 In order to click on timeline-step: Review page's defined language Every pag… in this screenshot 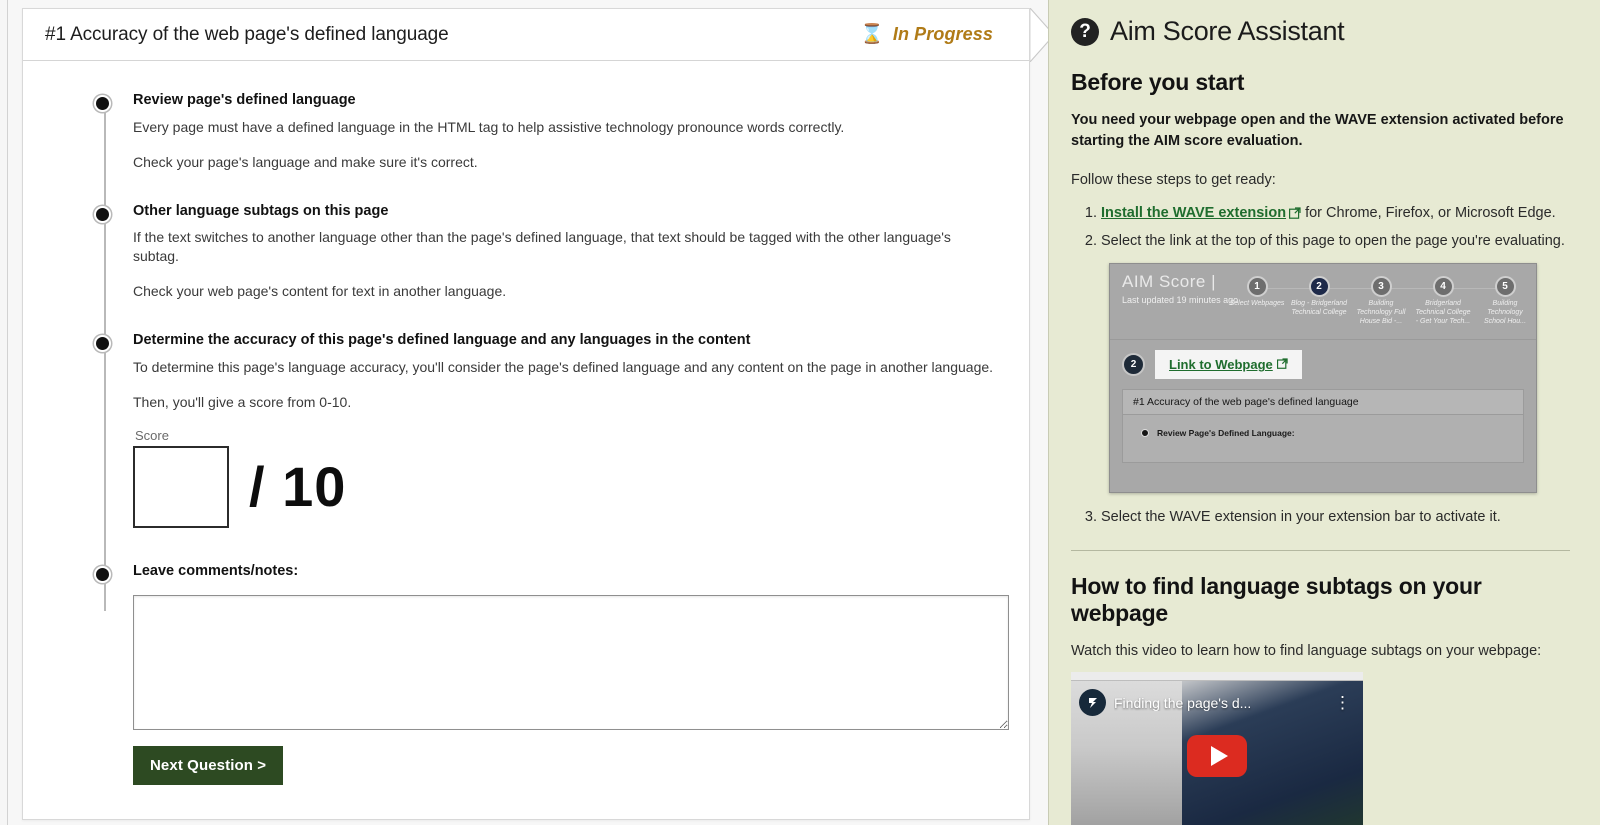, I will do `click(526, 146)`.